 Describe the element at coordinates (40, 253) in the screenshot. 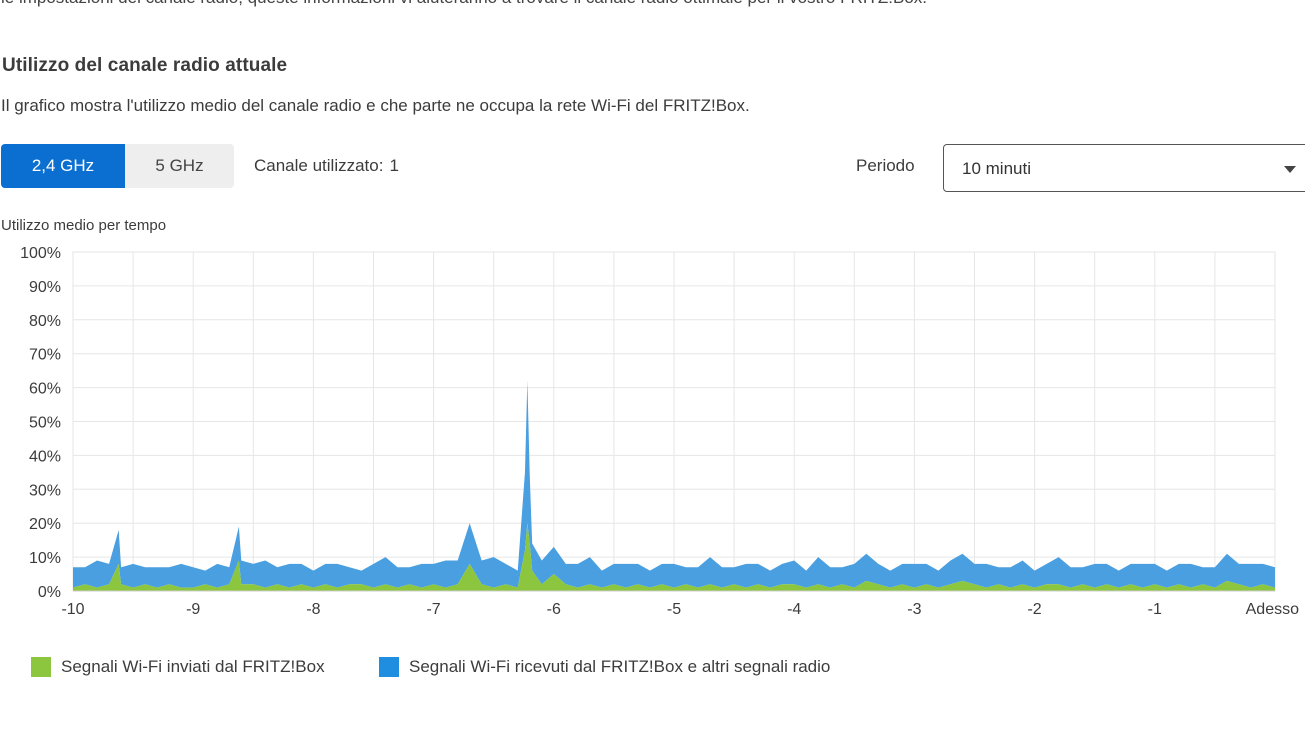

I see `y-tick-label: 100%` at that location.